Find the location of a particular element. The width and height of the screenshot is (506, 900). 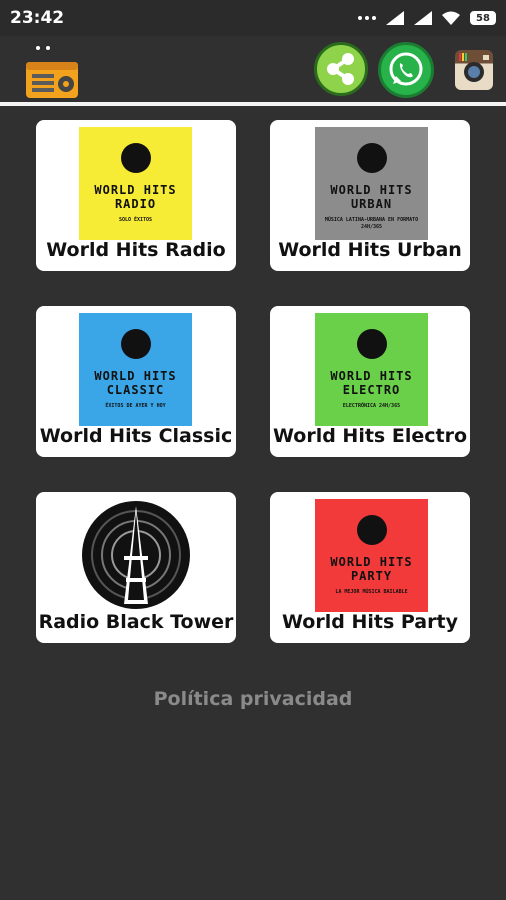

signal-icon is located at coordinates (395, 18).